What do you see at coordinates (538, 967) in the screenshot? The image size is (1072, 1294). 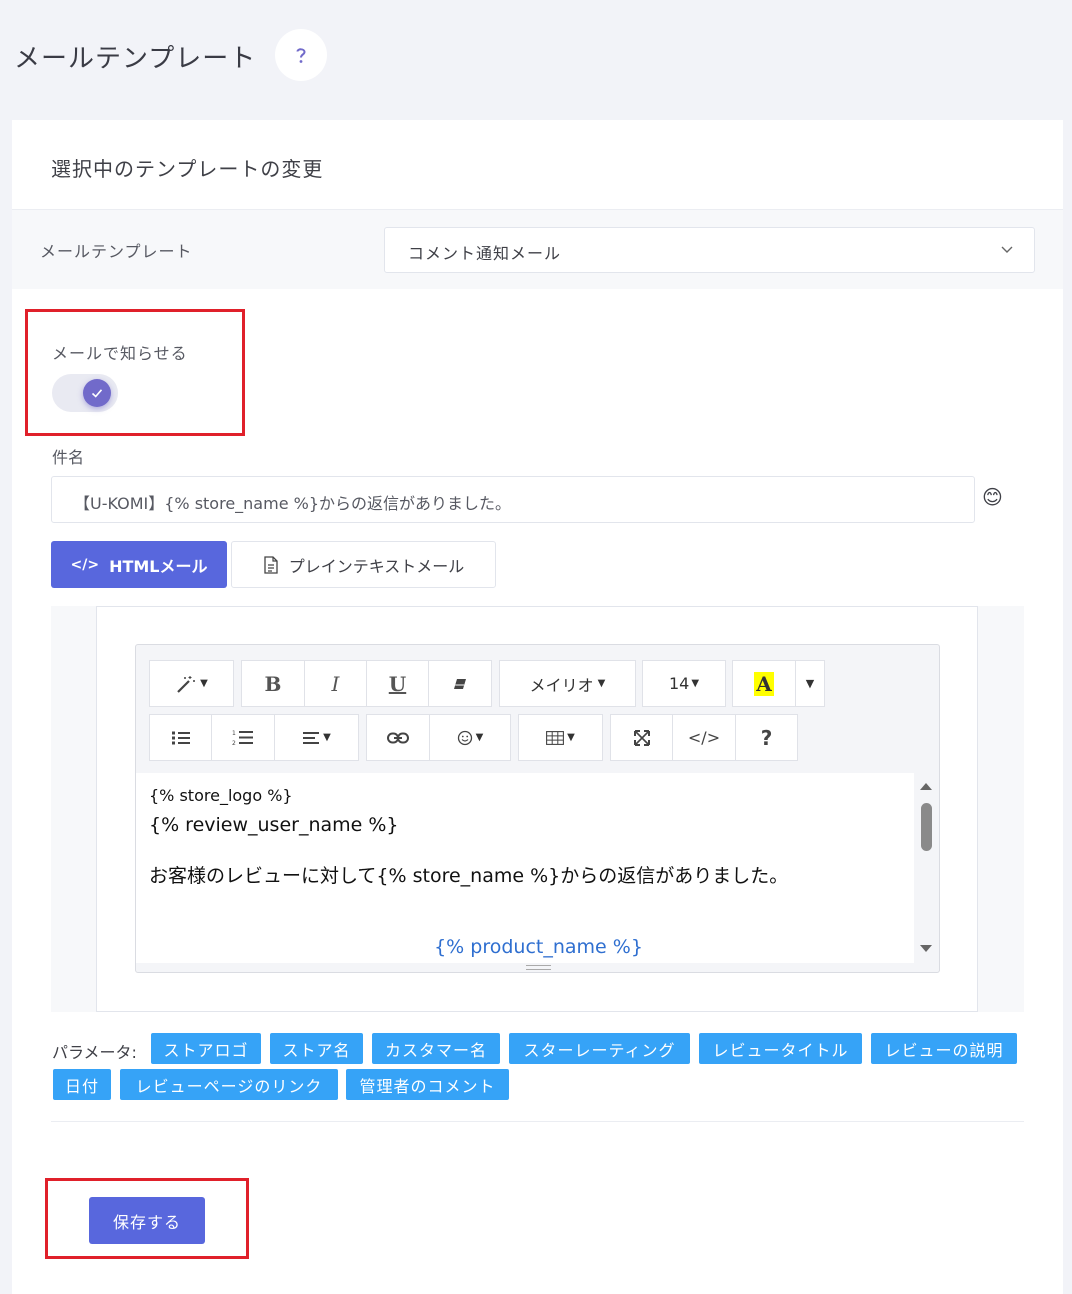 I see `resize-handle` at bounding box center [538, 967].